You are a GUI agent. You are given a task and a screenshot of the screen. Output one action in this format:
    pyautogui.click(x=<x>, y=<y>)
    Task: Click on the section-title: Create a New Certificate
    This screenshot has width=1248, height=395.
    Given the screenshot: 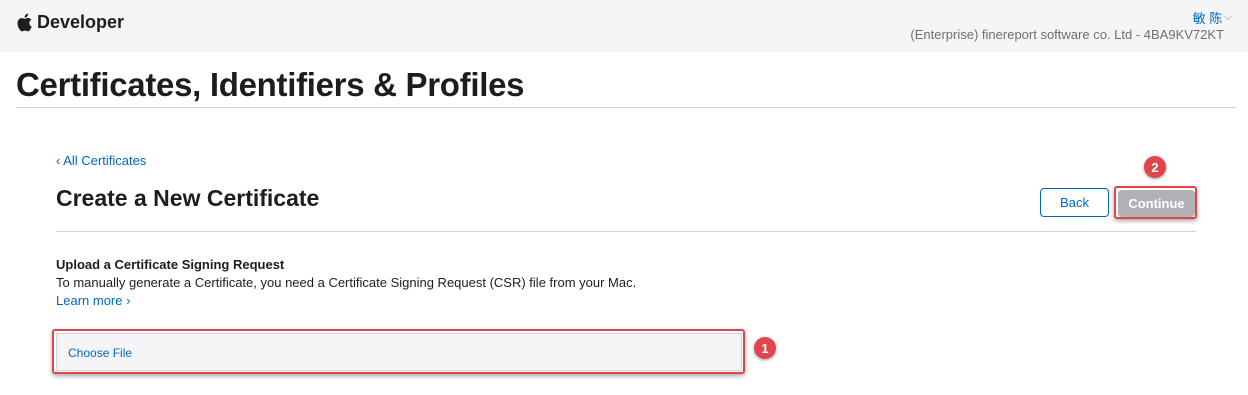 What is the action you would take?
    pyautogui.click(x=188, y=198)
    